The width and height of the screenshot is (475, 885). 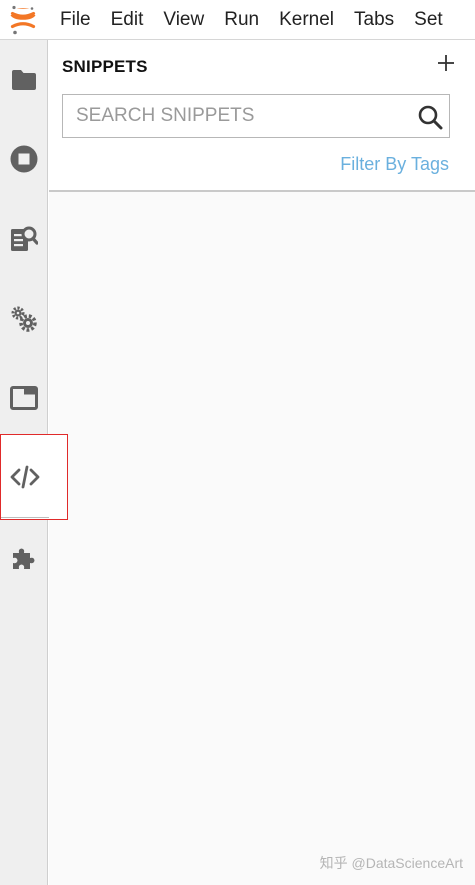 What do you see at coordinates (105, 66) in the screenshot?
I see `panel-title: SNIPPETS` at bounding box center [105, 66].